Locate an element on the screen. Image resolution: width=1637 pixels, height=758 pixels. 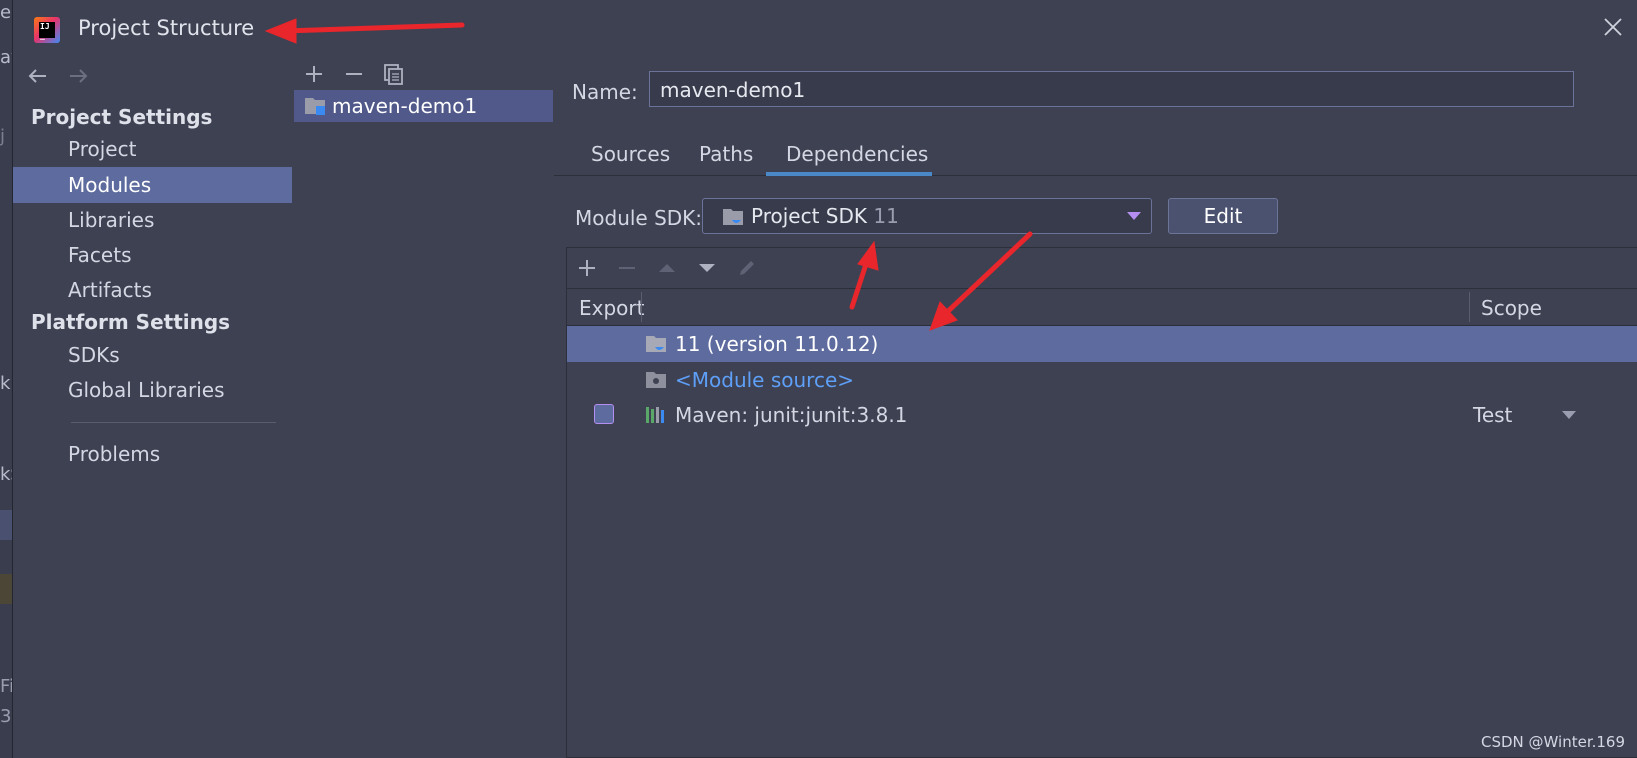
nav-item-global-libraries: Global Libraries is located at coordinates (152, 390).